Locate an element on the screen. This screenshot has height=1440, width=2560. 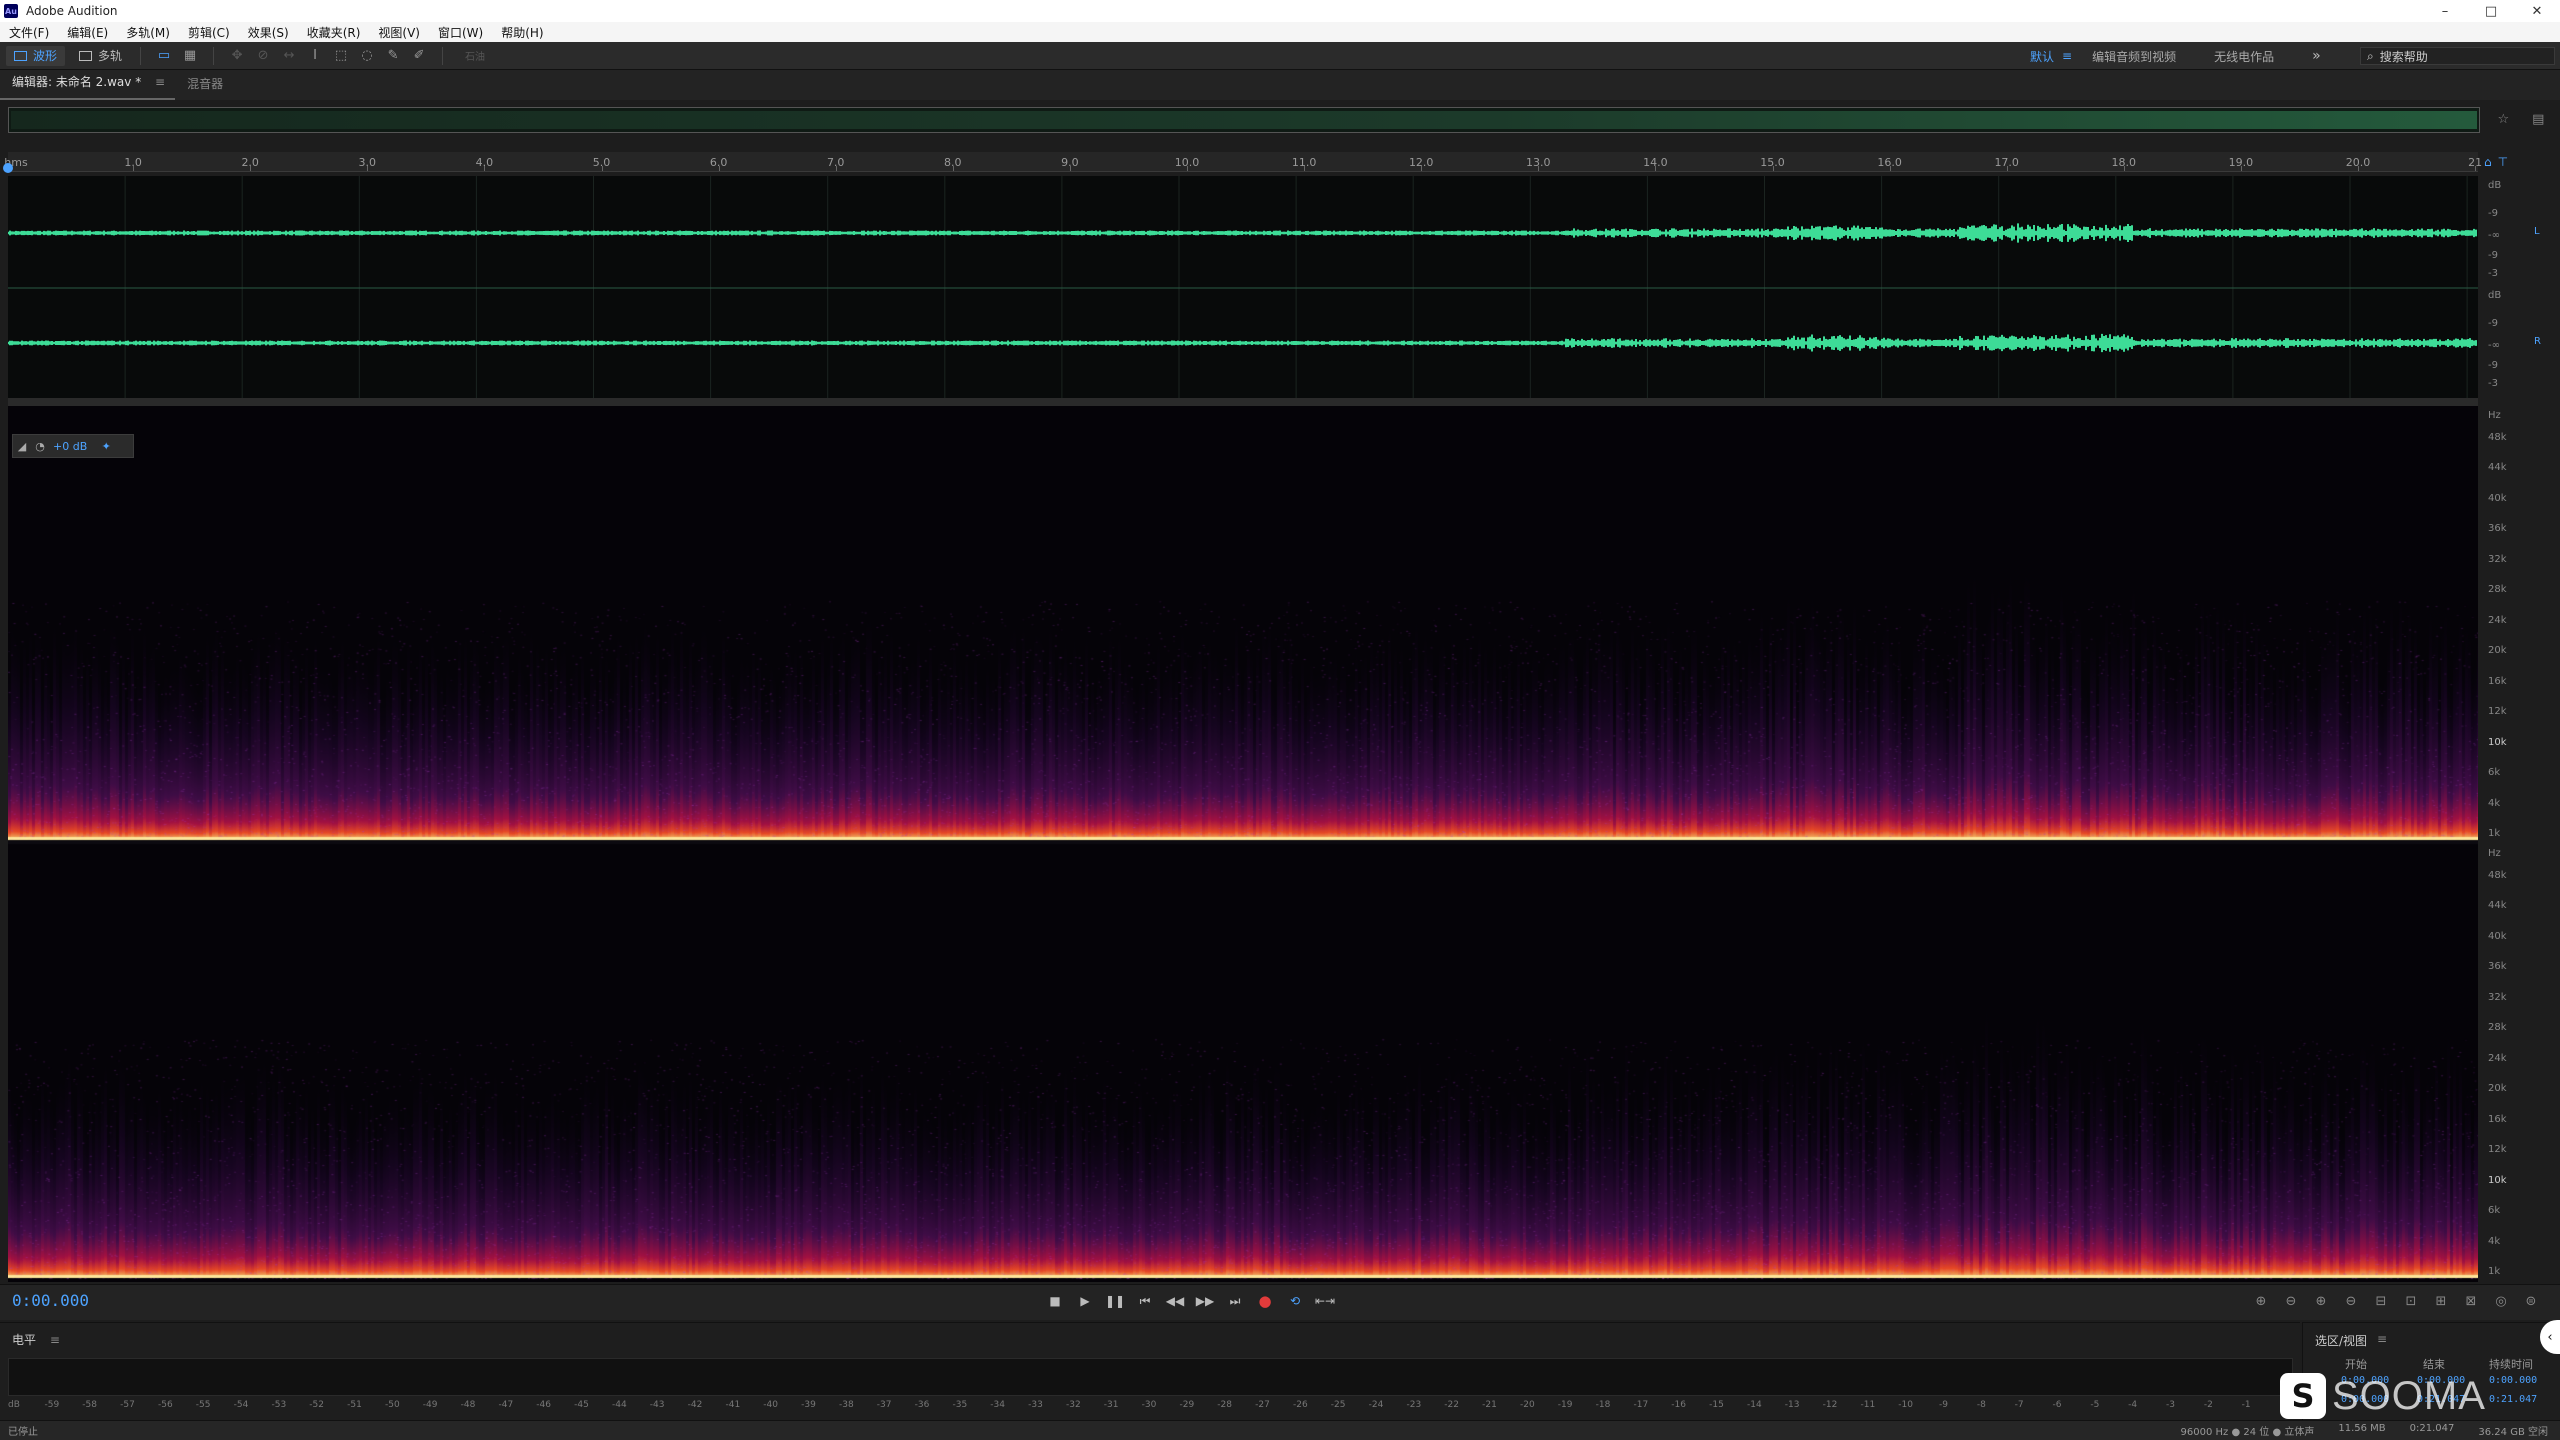
level-scale-label: -29 is located at coordinates (1187, 1405).